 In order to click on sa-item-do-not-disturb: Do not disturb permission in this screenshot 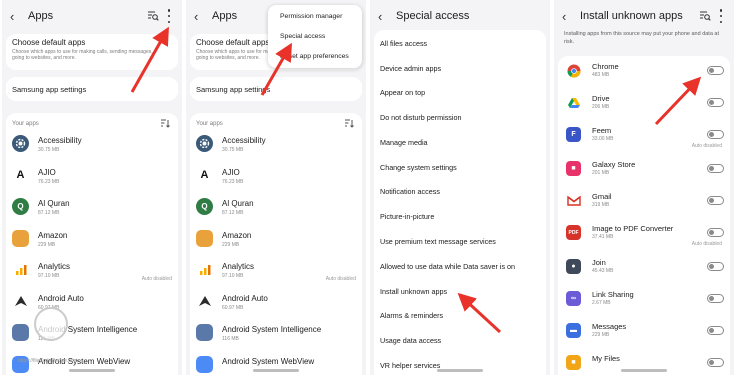, I will do `click(421, 117)`.